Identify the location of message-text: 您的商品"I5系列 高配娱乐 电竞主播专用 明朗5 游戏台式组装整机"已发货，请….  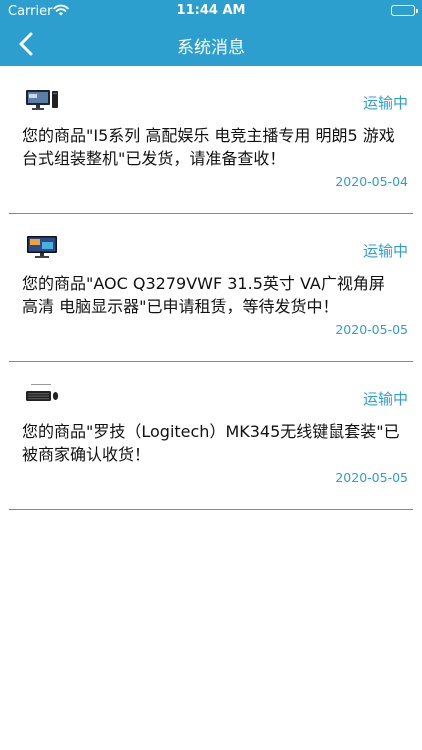
(208, 147).